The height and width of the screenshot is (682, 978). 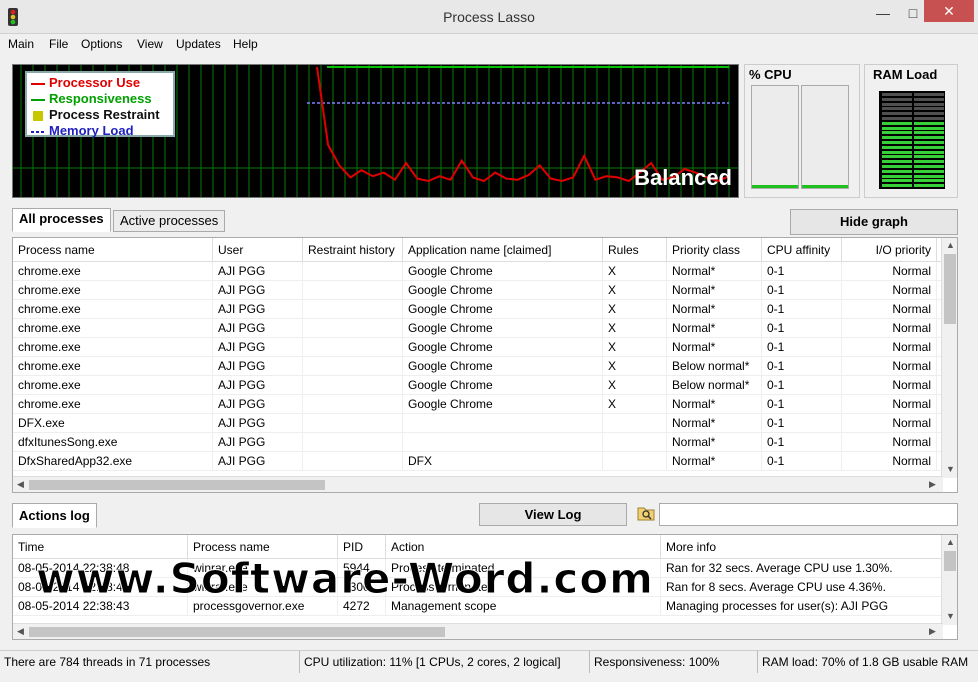 I want to click on column-header: More info, so click(x=802, y=547).